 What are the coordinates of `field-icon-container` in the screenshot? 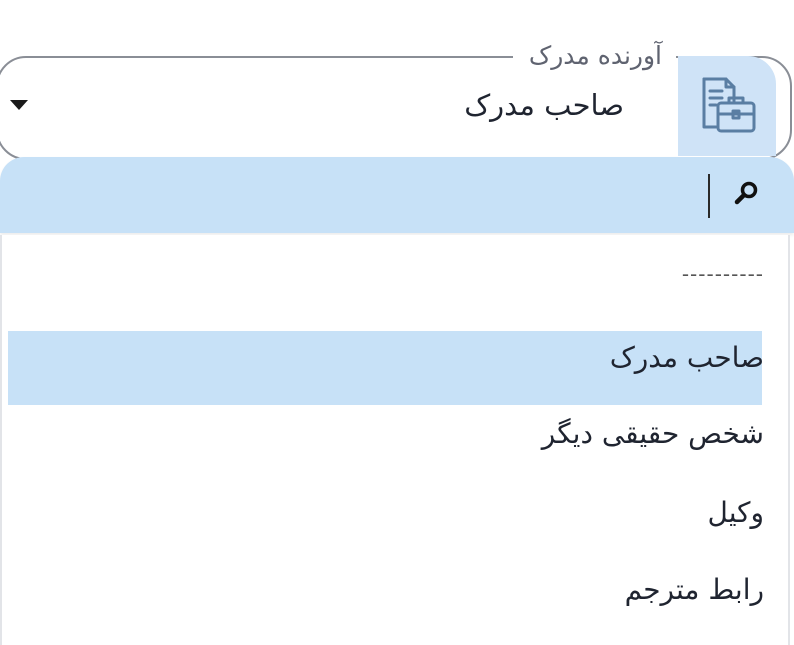 It's located at (727, 106).